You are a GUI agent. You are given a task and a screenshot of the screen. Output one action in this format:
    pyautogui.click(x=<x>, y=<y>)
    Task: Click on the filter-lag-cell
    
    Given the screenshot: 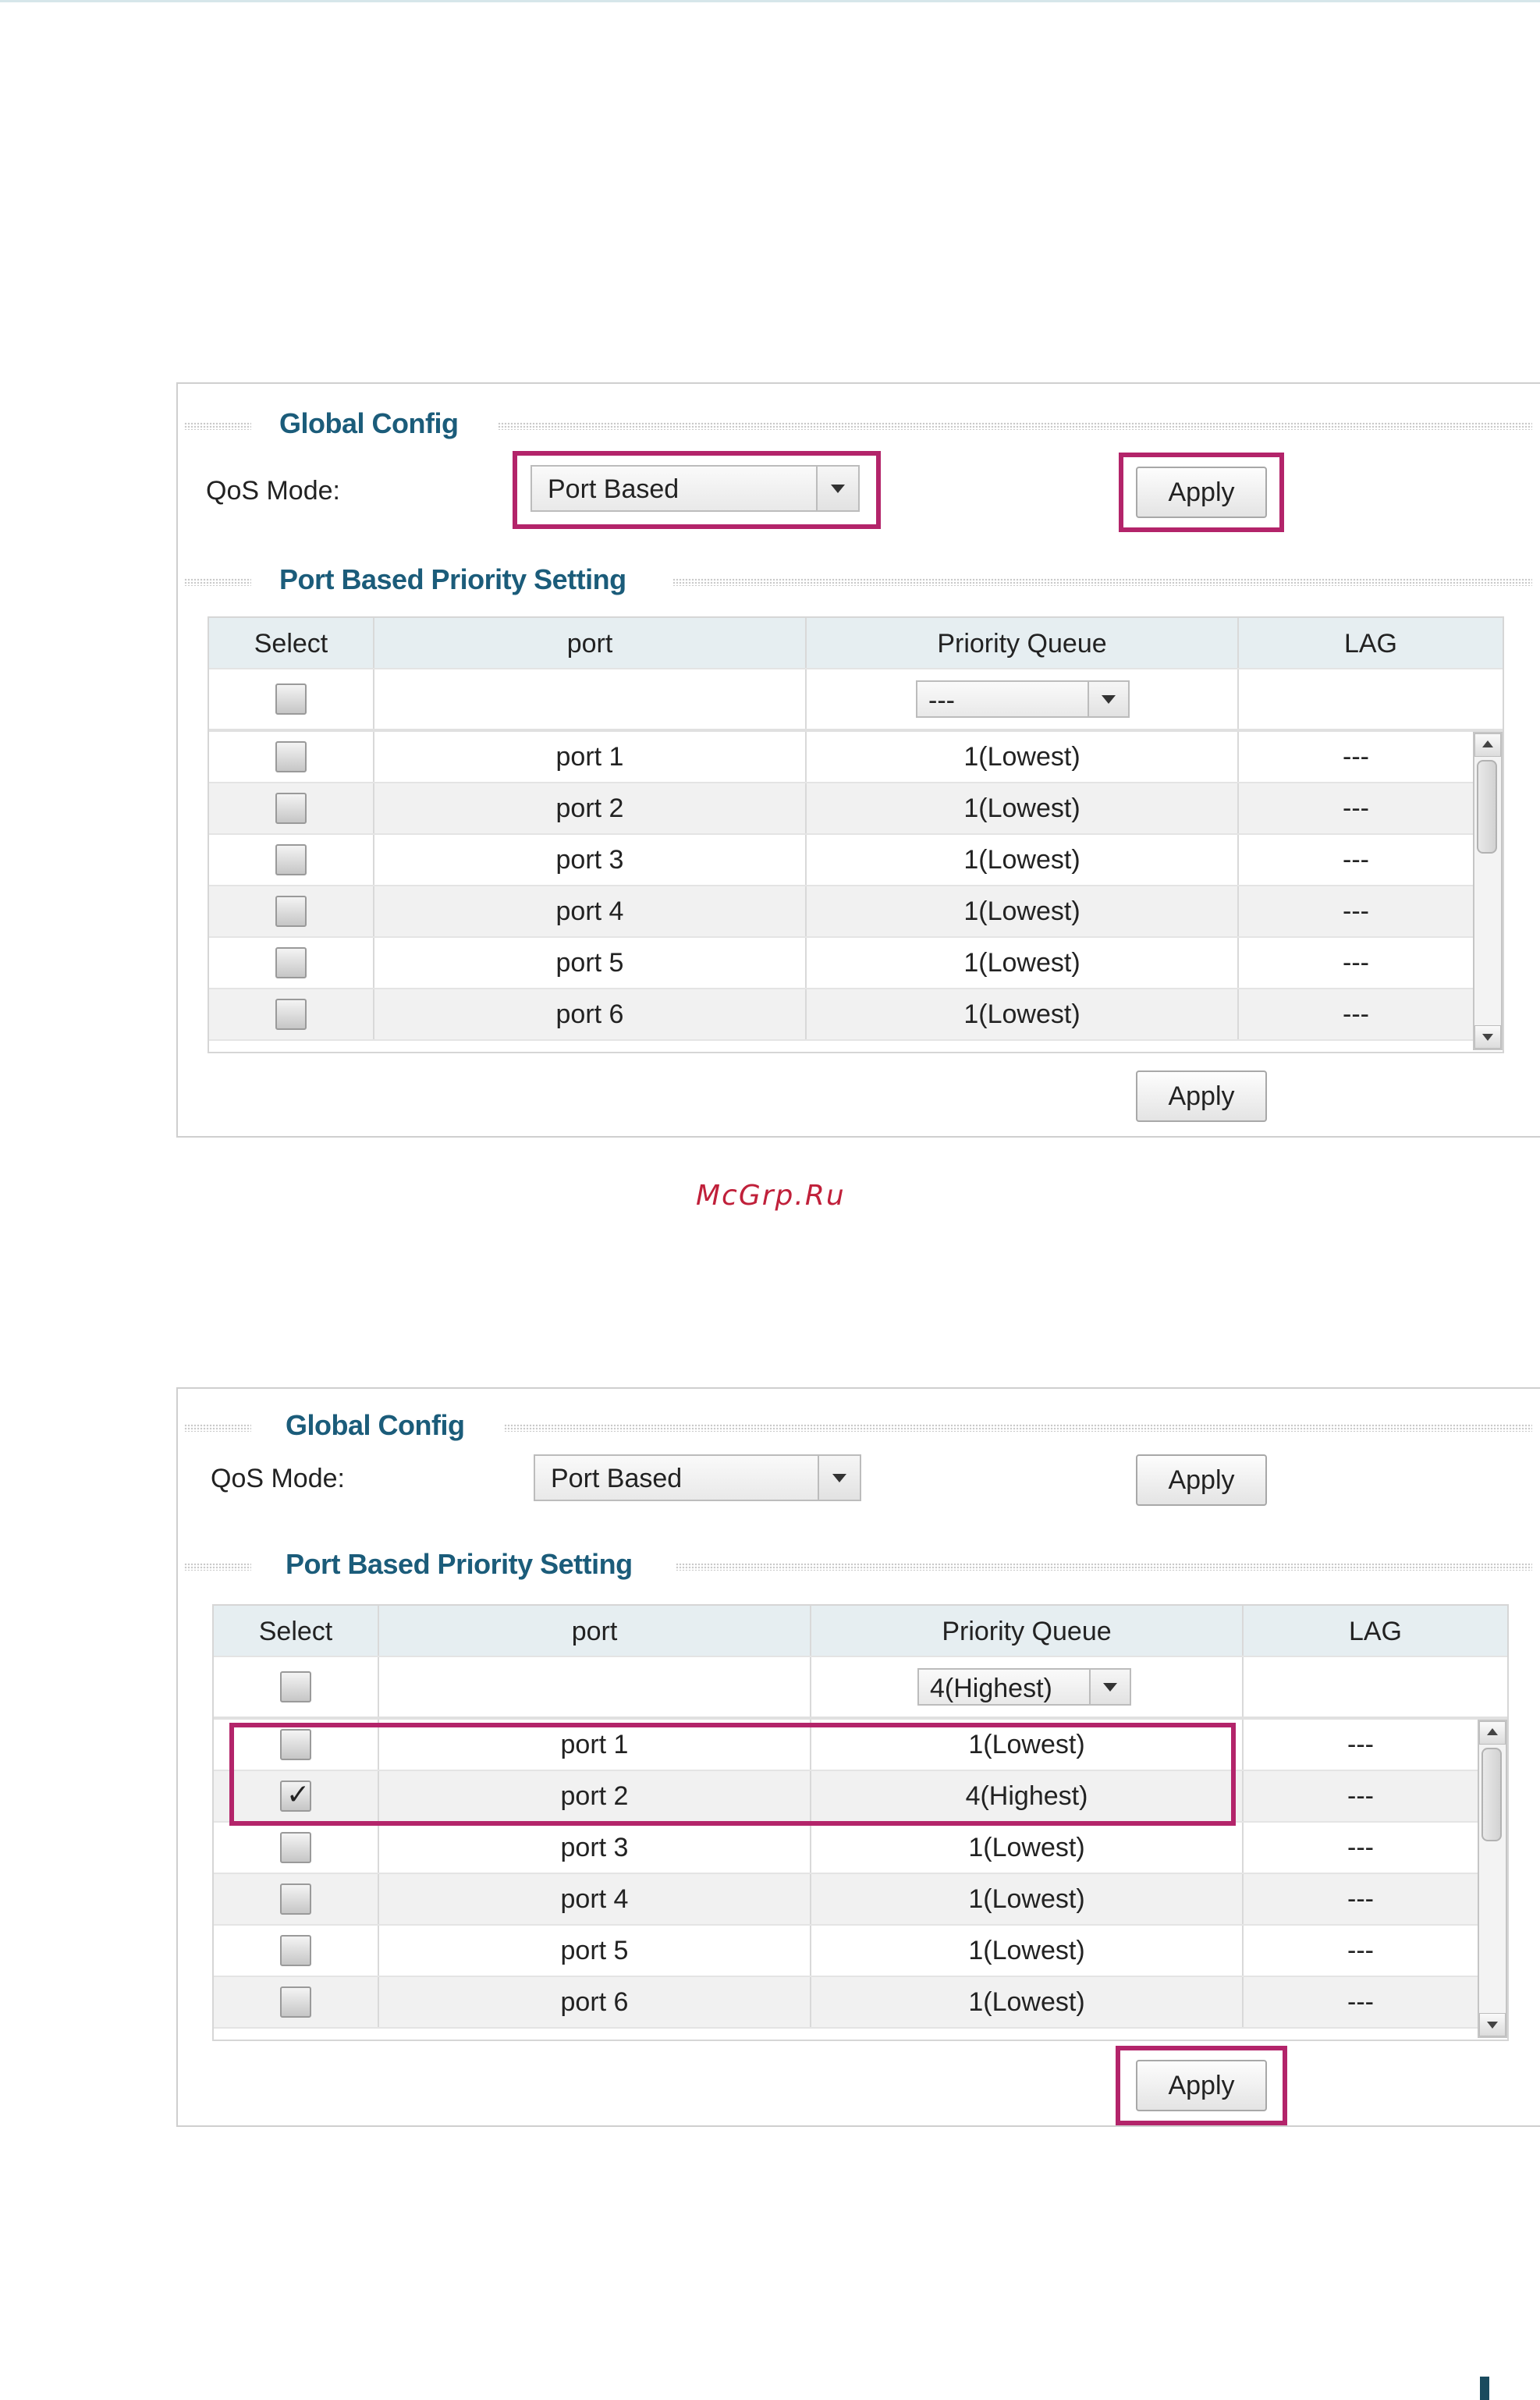 What is the action you would take?
    pyautogui.click(x=1375, y=1687)
    